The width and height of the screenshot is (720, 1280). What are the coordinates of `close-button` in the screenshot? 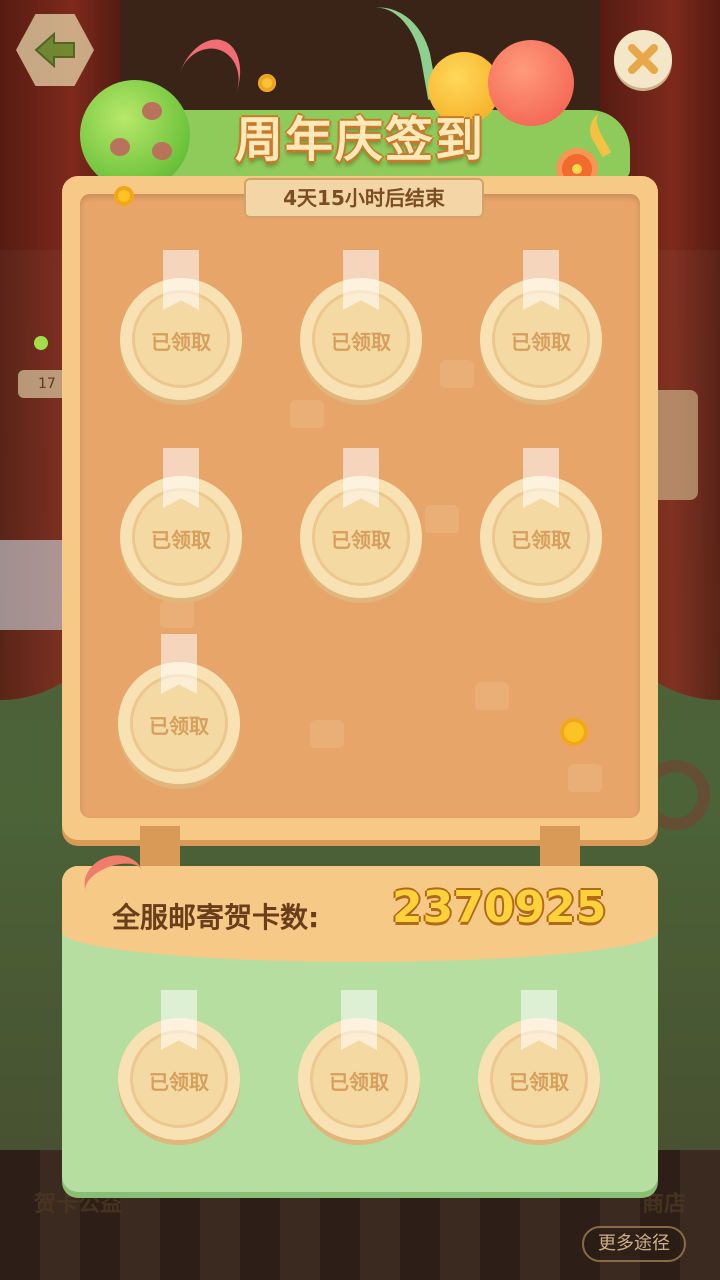 It's located at (643, 59).